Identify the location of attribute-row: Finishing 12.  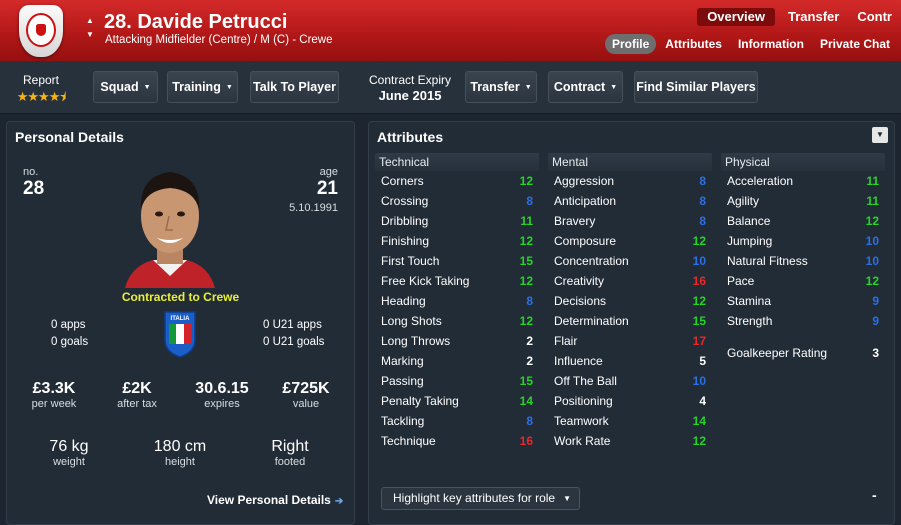
(457, 241).